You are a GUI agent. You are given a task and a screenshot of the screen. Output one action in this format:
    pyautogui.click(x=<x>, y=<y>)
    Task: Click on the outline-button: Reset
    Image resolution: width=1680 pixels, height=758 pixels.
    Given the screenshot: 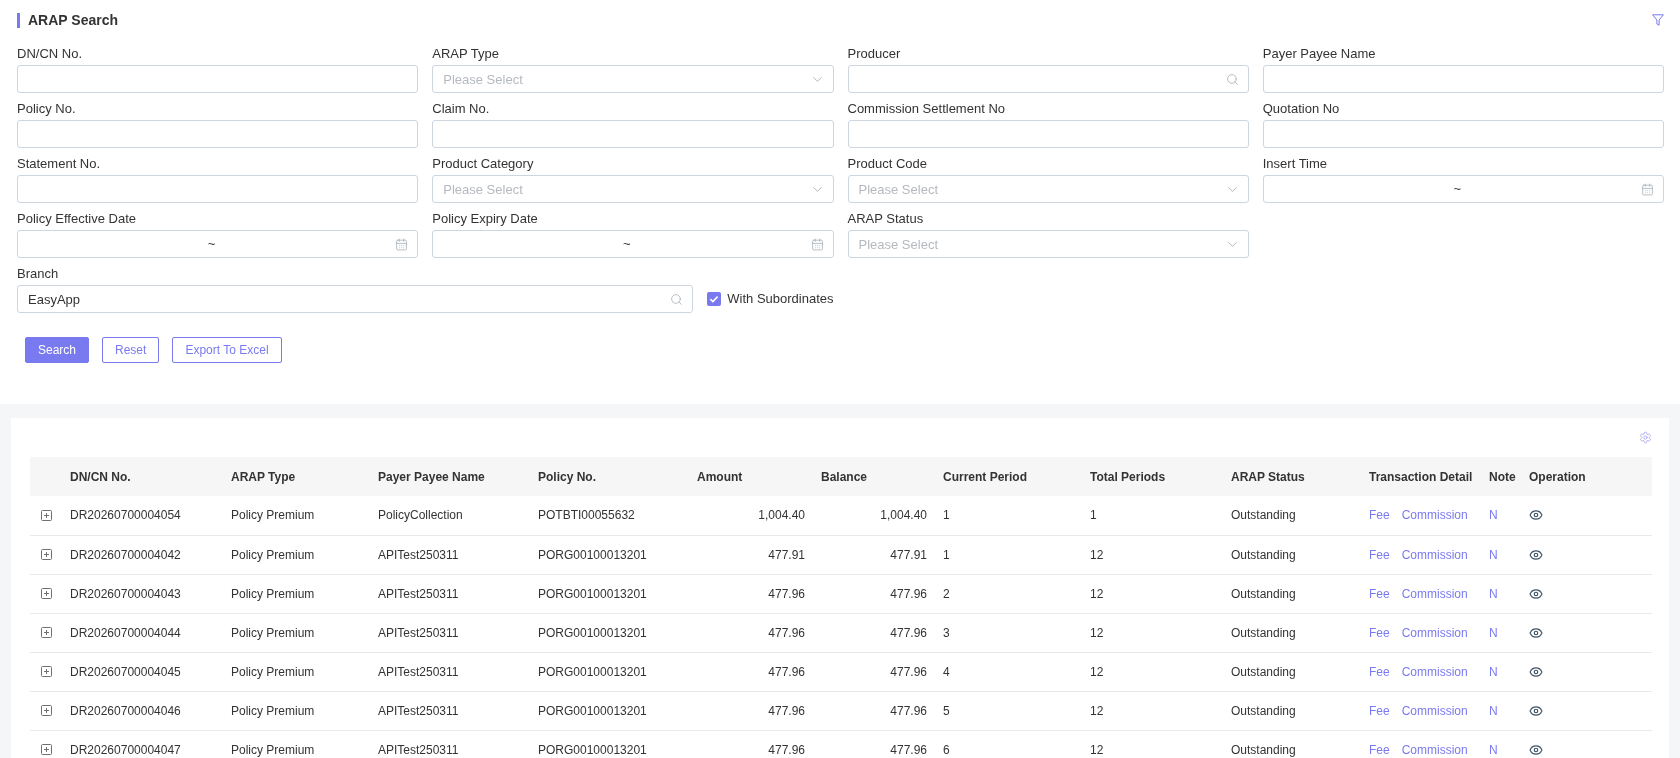 What is the action you would take?
    pyautogui.click(x=131, y=350)
    